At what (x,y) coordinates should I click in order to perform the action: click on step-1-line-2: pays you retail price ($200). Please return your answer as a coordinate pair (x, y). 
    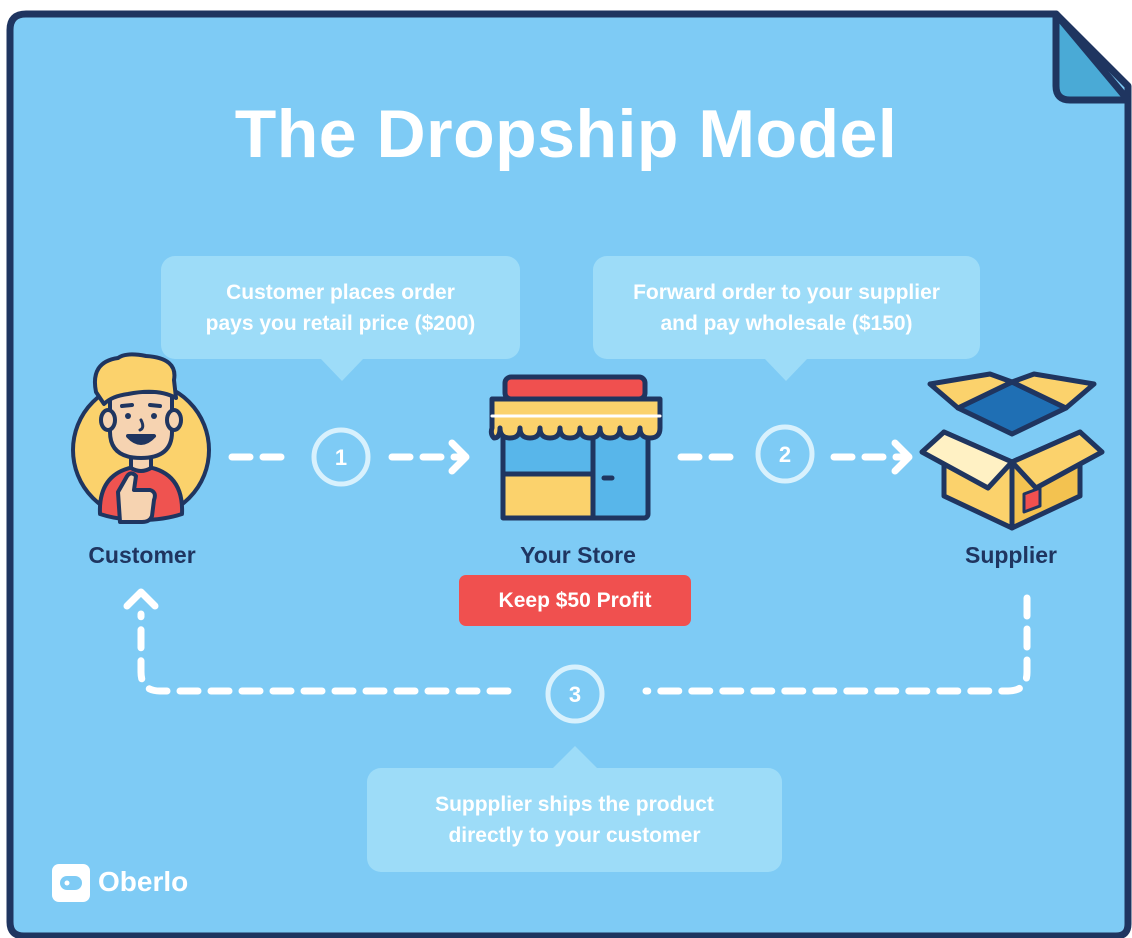
    Looking at the image, I should click on (340, 323).